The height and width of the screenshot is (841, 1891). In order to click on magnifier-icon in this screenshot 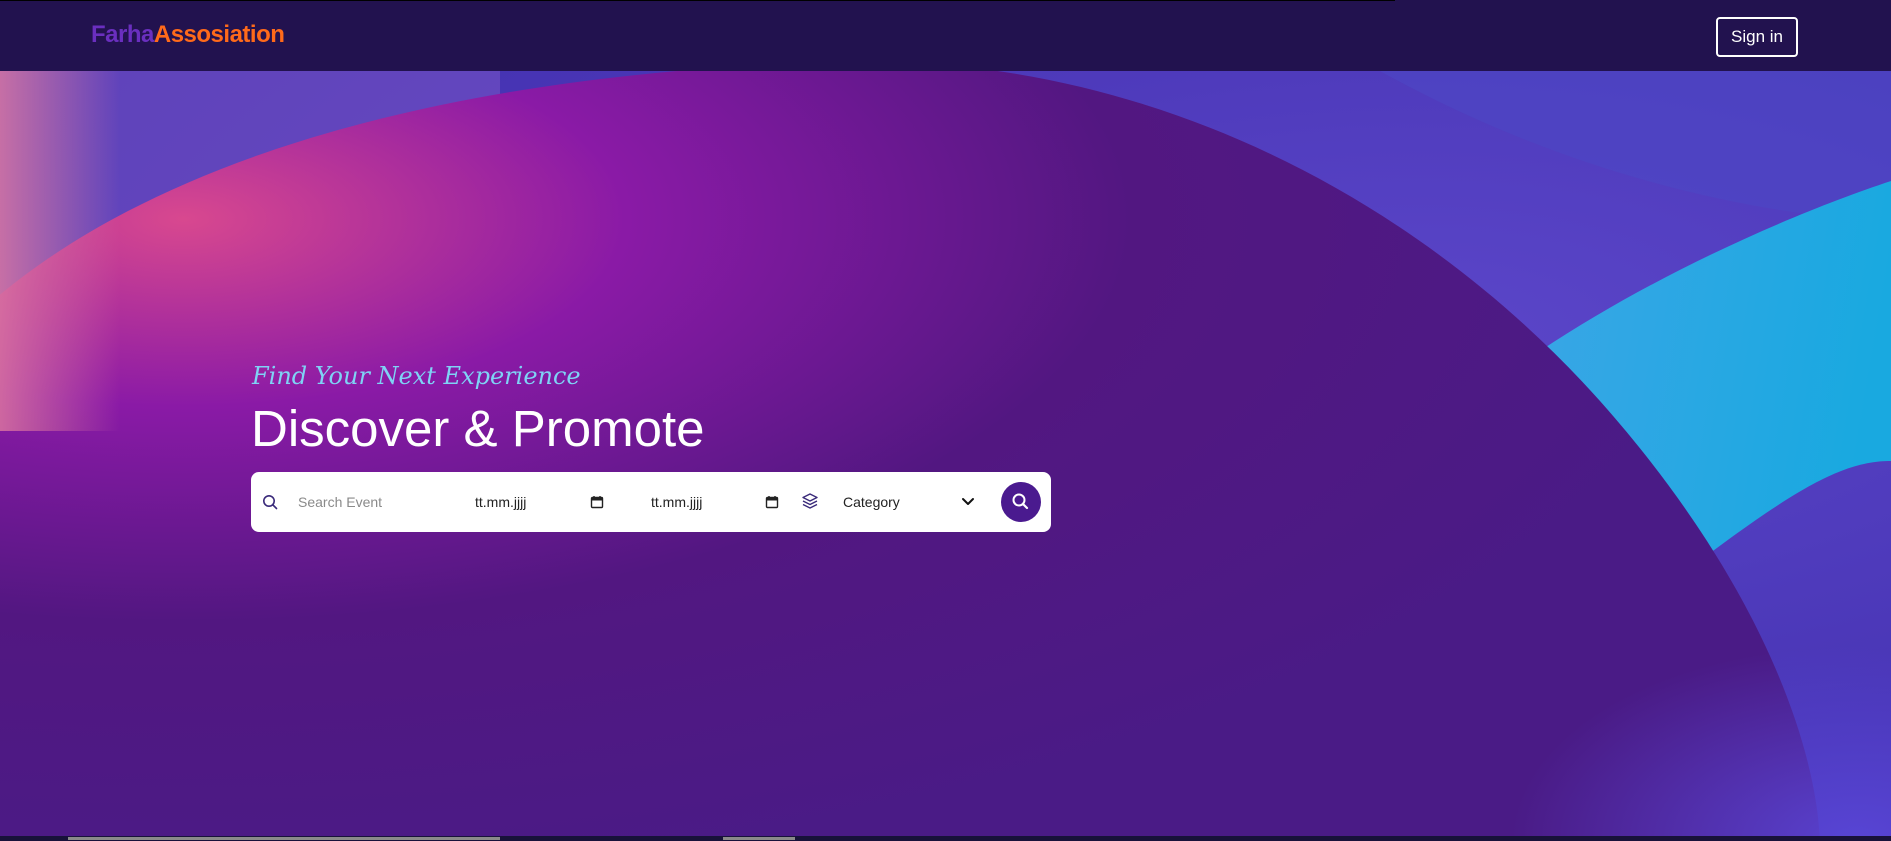, I will do `click(1020, 501)`.